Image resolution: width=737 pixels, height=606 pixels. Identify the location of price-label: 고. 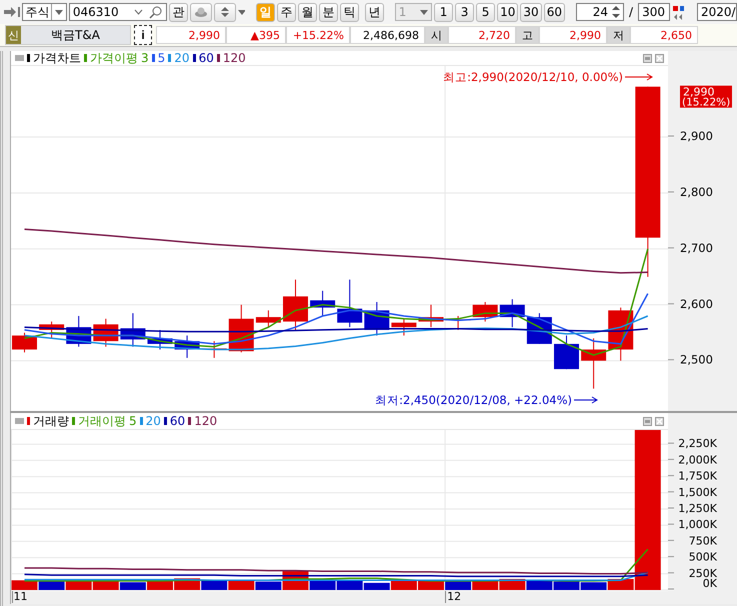
(527, 35).